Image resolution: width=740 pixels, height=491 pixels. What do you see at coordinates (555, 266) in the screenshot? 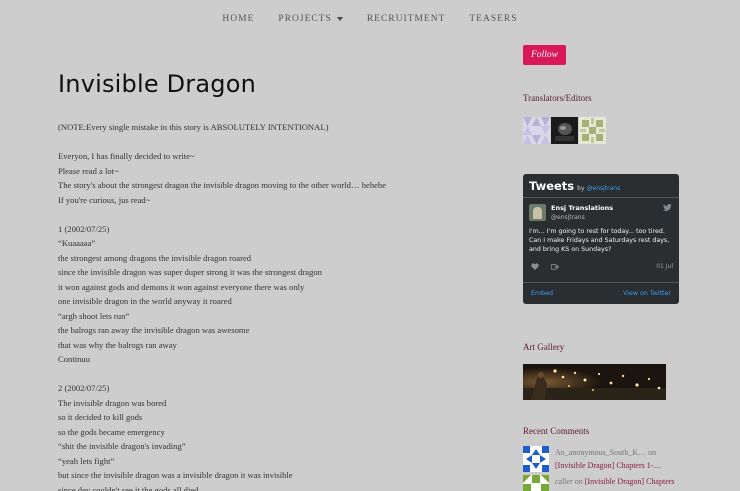
I see `share-icon` at bounding box center [555, 266].